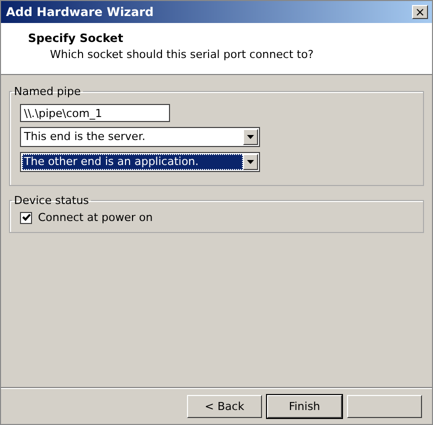 This screenshot has height=425, width=433. Describe the element at coordinates (182, 54) in the screenshot. I see `page-subtitle: Which socket should this serial port connect to?` at that location.